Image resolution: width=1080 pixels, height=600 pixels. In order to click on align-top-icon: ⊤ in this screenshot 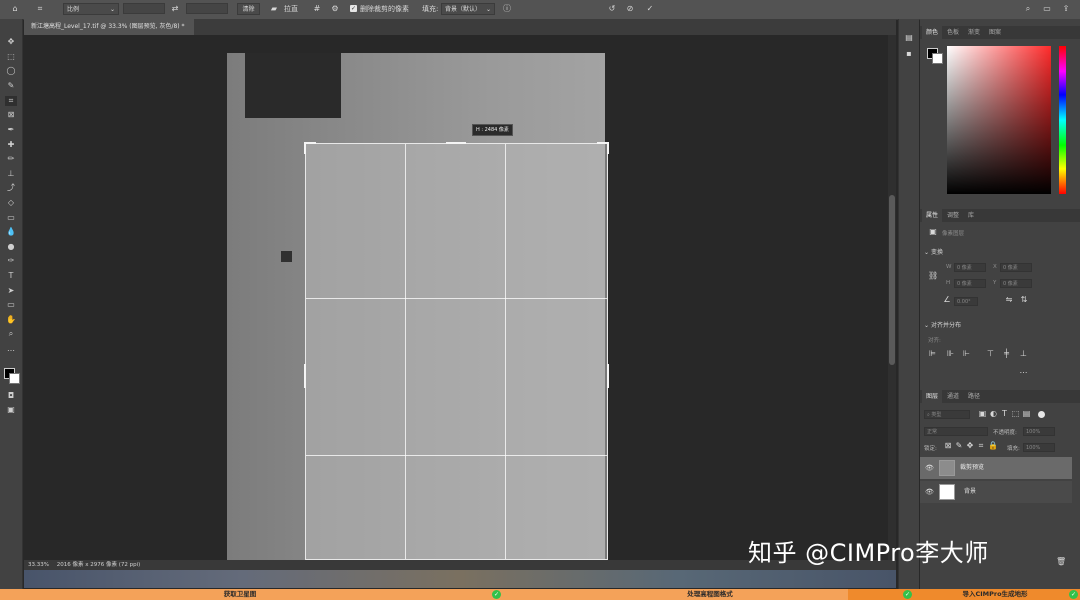, I will do `click(990, 354)`.